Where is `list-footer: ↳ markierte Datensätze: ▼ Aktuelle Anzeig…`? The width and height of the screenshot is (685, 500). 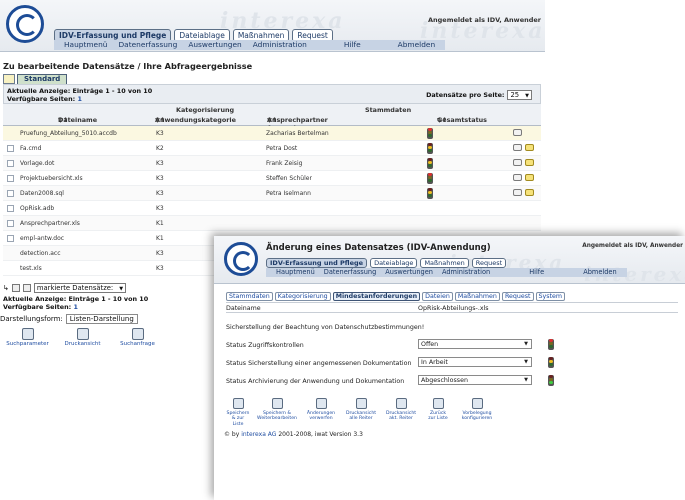
list-footer: ↳ markierte Datensätze: ▼ Aktuelle Anzeig… is located at coordinates (75, 297).